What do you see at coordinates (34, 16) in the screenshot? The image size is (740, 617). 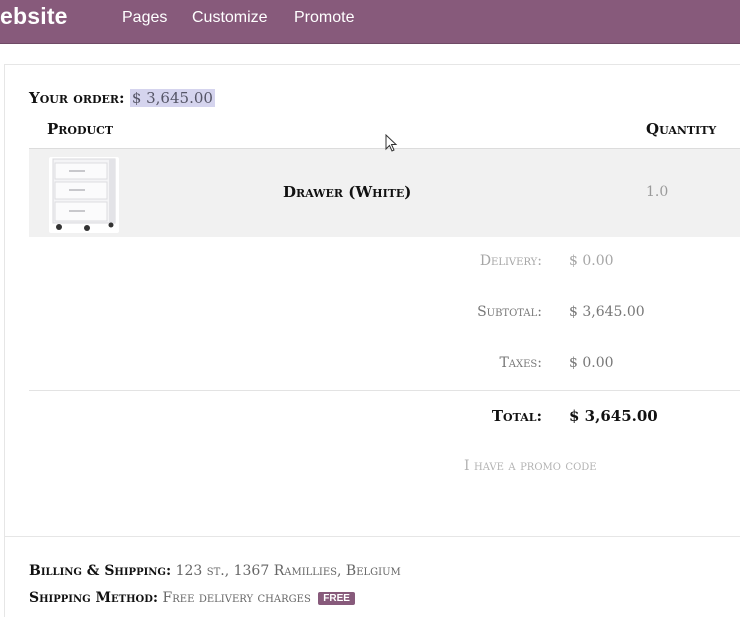 I see `website-brand: ebsite` at bounding box center [34, 16].